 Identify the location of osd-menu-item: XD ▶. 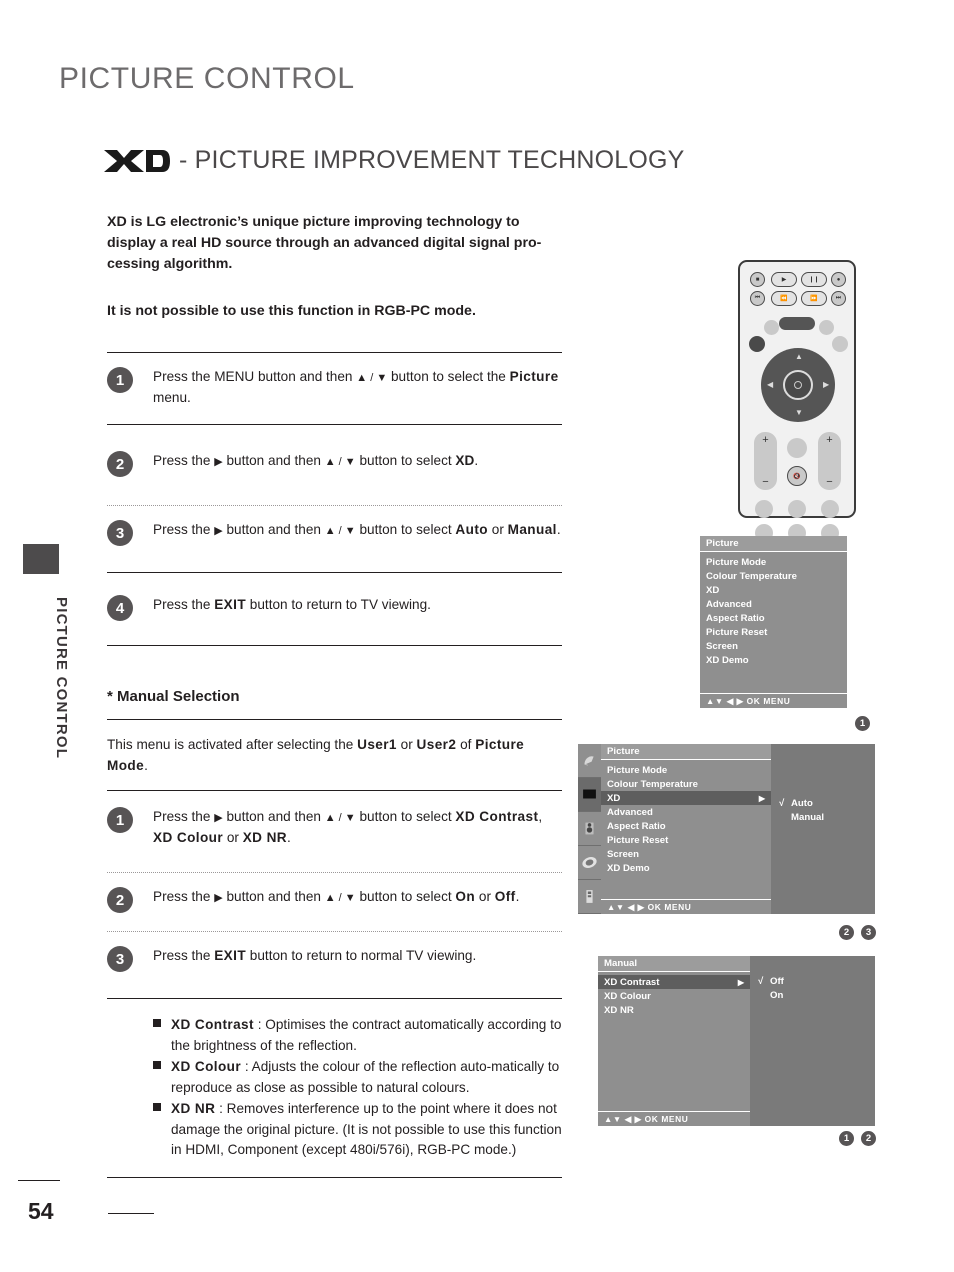
(686, 798).